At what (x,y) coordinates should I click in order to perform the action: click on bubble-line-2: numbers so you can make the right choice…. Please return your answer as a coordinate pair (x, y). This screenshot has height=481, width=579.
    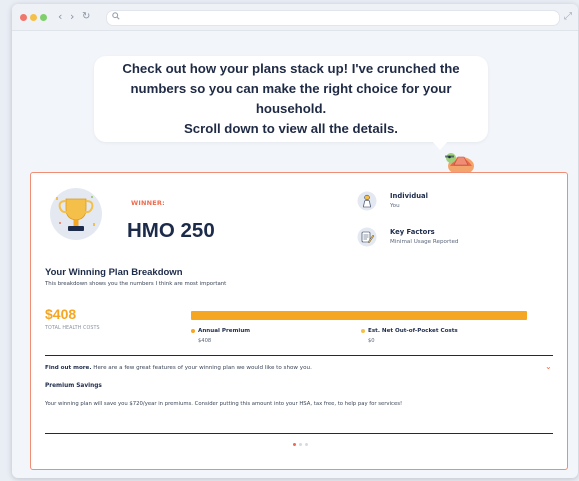
    Looking at the image, I should click on (291, 98).